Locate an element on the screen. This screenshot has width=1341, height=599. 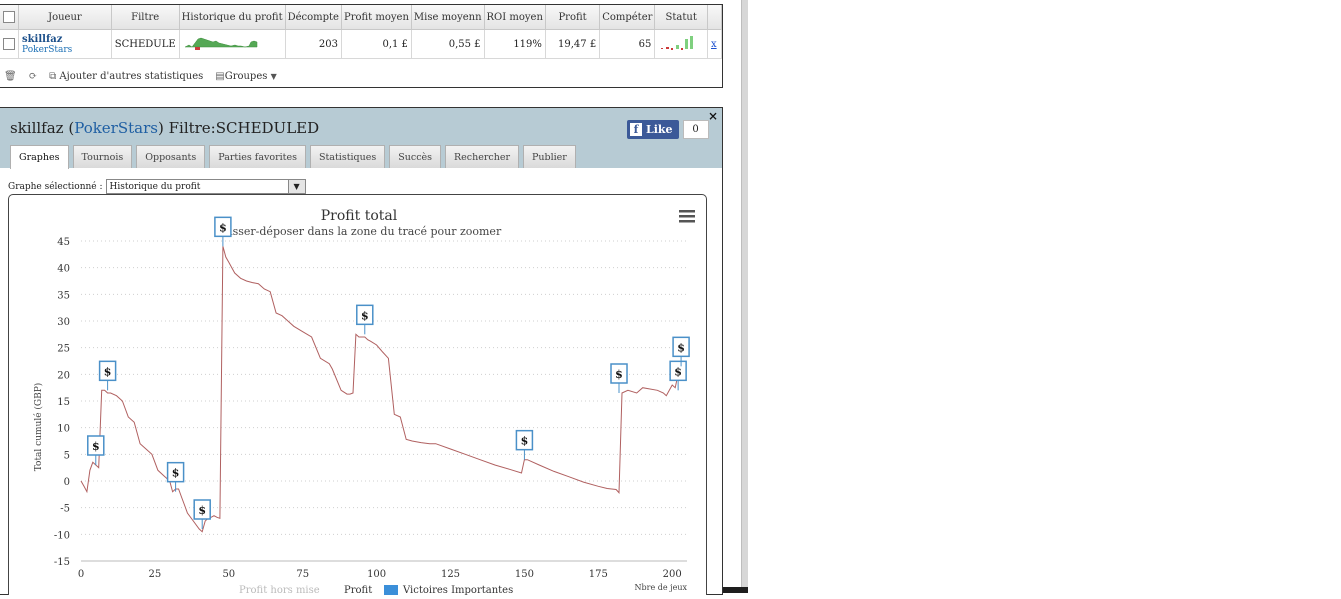
col-header-filter: Filtre is located at coordinates (145, 17).